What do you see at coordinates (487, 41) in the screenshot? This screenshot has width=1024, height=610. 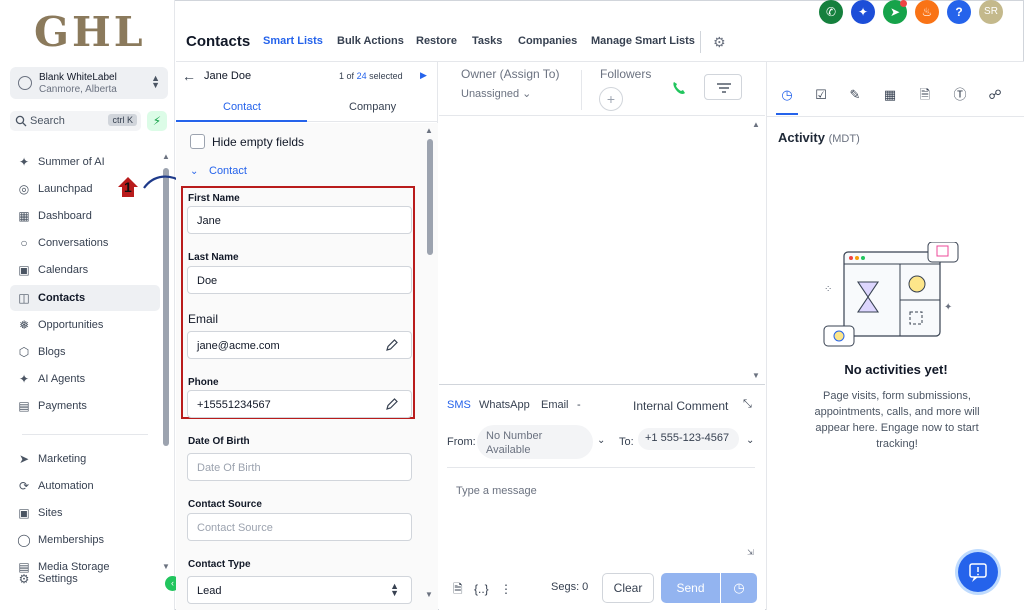 I see `tab-tasks: Tasks` at bounding box center [487, 41].